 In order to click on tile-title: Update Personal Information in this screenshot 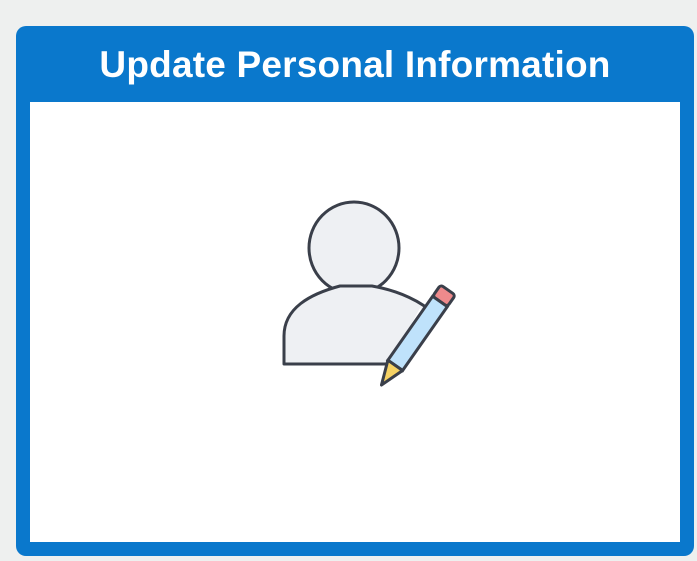, I will do `click(355, 64)`.